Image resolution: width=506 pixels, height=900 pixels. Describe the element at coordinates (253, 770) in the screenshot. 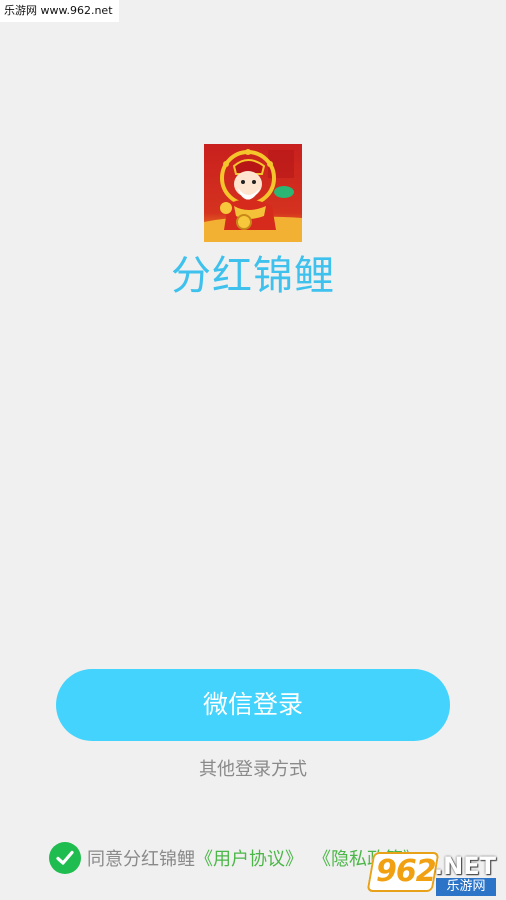

I see `other-login-methods-link: 其他登录方式` at that location.